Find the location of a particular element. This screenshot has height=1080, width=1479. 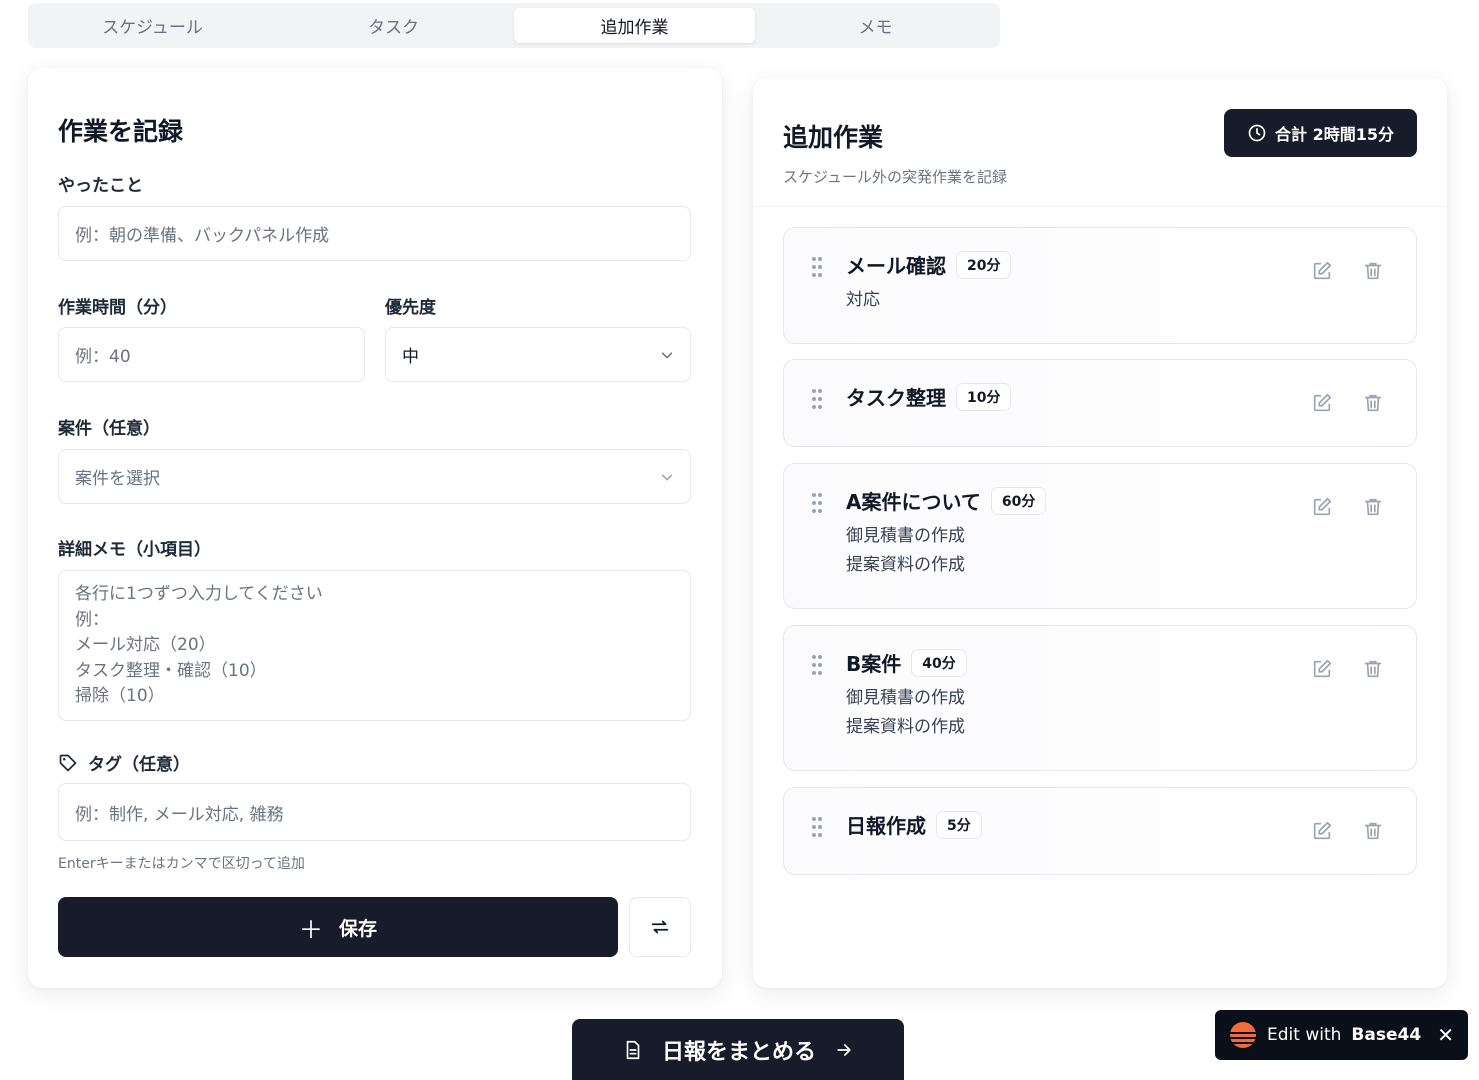

arrow-right-icon is located at coordinates (844, 1049).